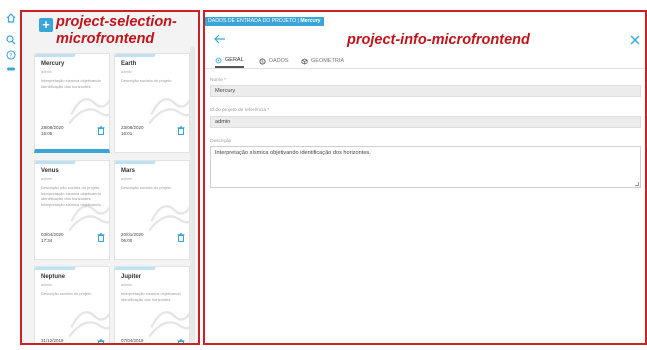 This screenshot has height=350, width=647. What do you see at coordinates (322, 61) in the screenshot?
I see `tab-geometria: GEOMETRIA` at bounding box center [322, 61].